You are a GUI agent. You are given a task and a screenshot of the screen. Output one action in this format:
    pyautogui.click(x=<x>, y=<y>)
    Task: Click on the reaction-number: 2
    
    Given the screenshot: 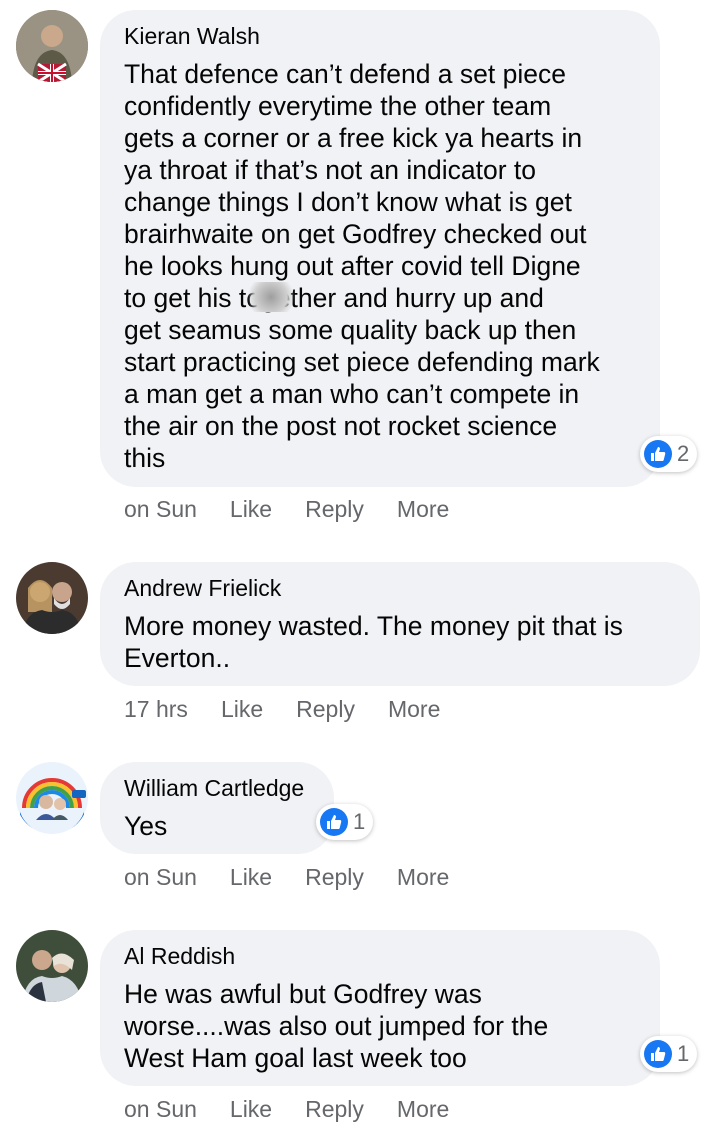 What is the action you would take?
    pyautogui.click(x=683, y=453)
    